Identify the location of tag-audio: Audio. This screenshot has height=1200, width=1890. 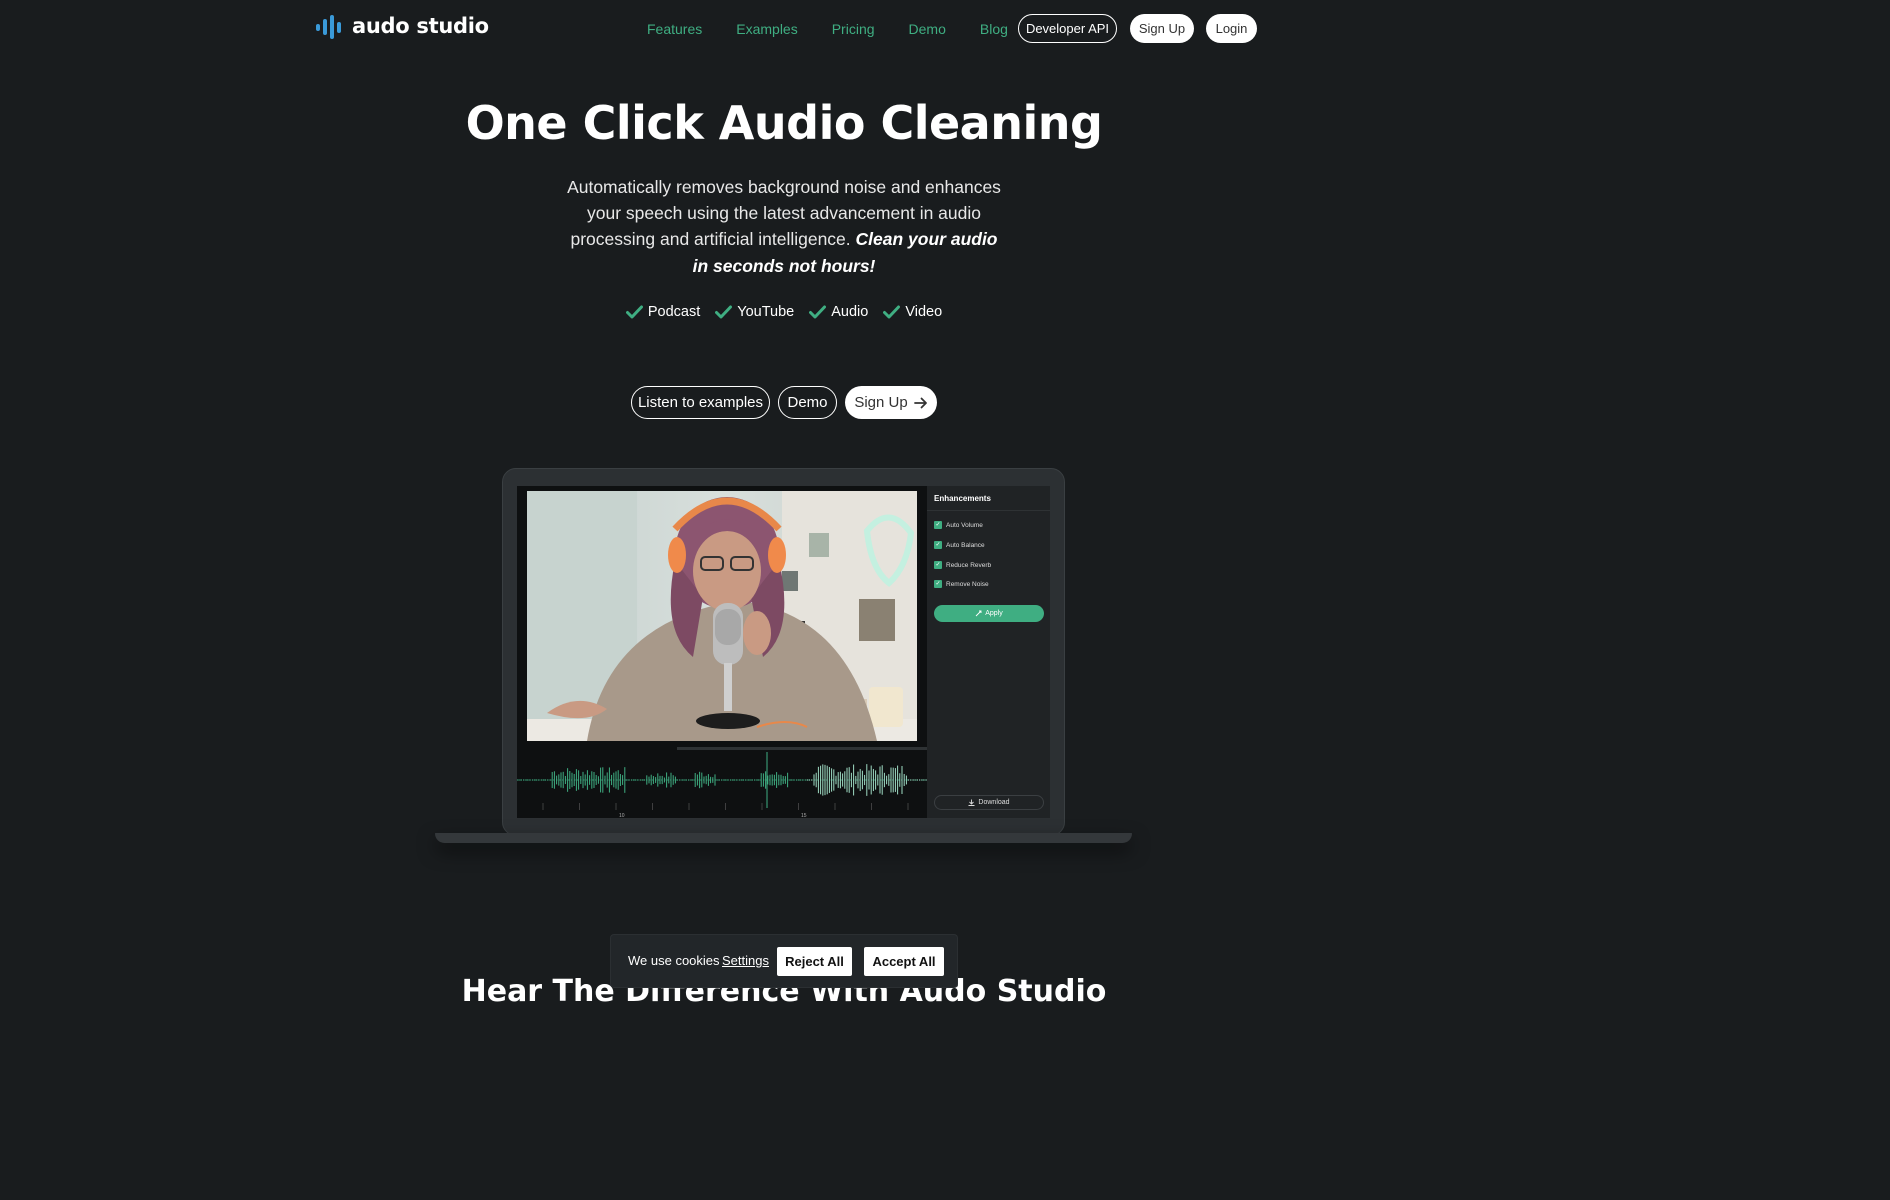
(838, 312).